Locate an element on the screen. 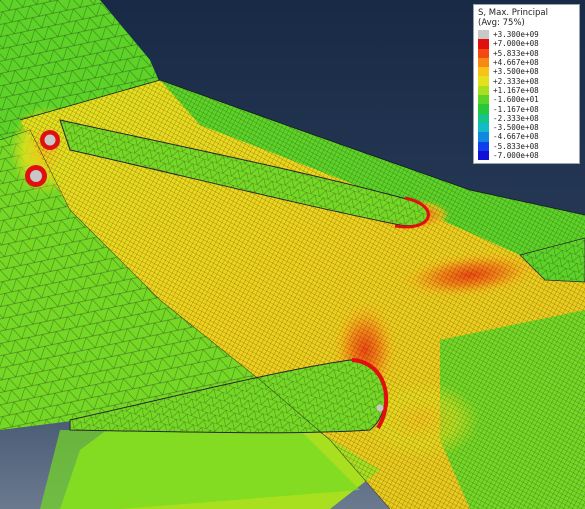 This screenshot has height=509, width=585. legend-value: -2.333e+08 is located at coordinates (516, 118).